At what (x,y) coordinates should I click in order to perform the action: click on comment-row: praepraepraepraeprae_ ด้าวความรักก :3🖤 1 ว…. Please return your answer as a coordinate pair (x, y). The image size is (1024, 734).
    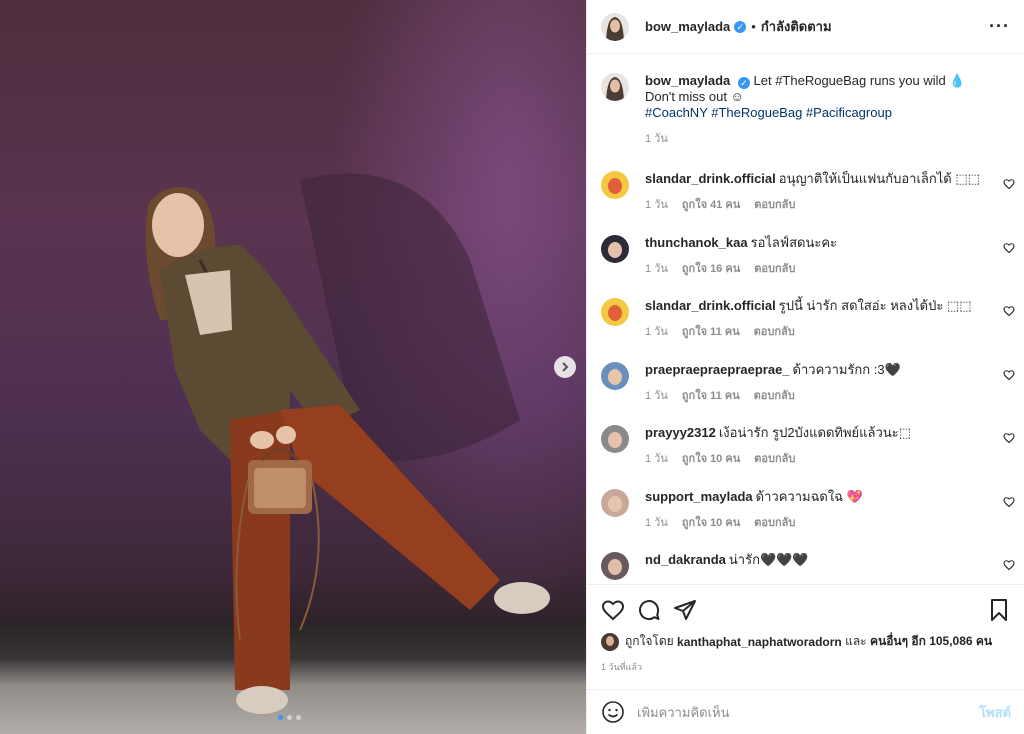
    Looking at the image, I should click on (805, 393).